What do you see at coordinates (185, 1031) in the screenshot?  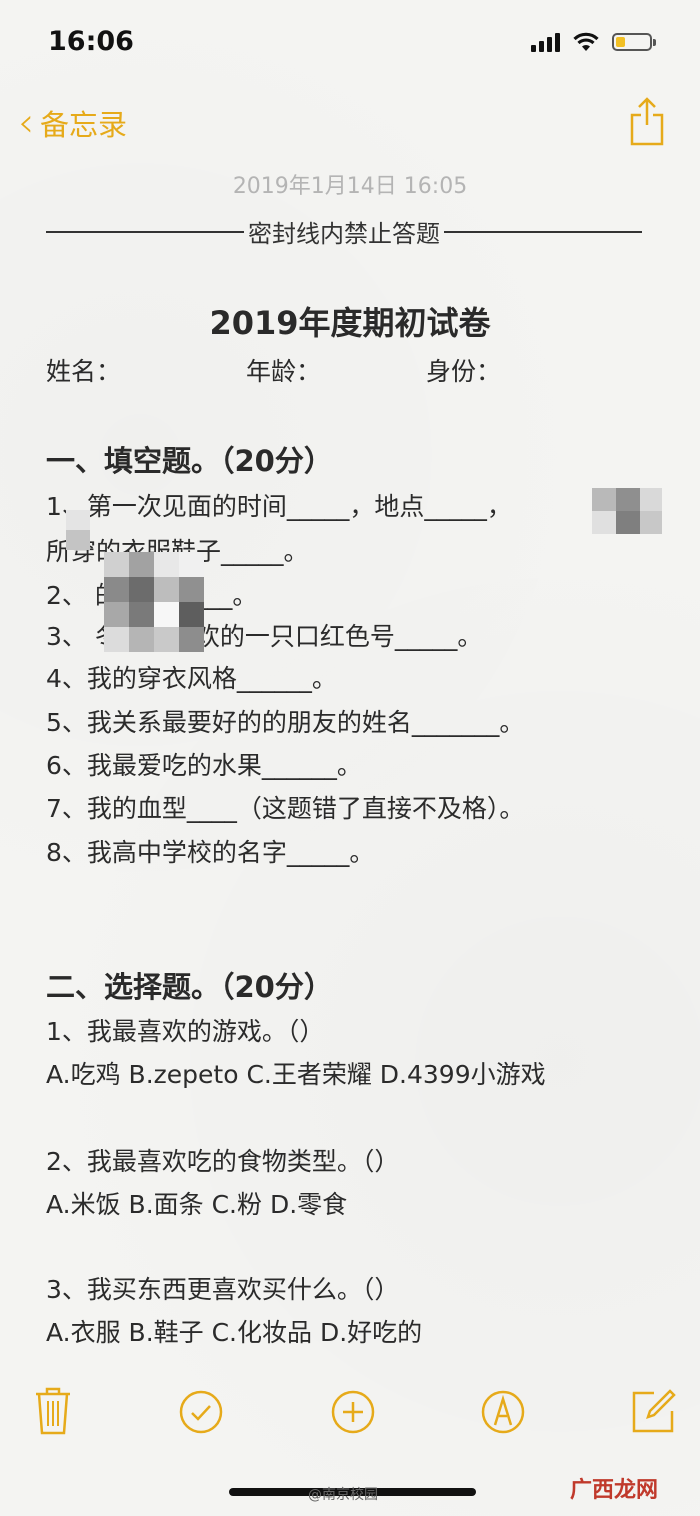 I see `question-line: 1、我最喜欢的游戏。（）` at bounding box center [185, 1031].